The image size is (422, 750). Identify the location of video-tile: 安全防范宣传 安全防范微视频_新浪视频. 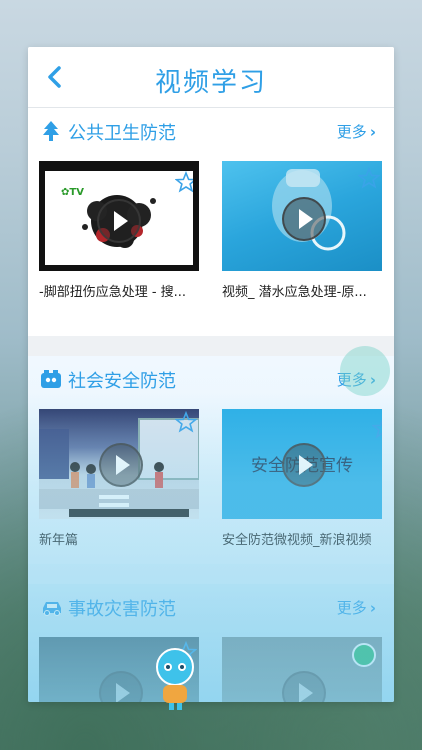
(302, 478).